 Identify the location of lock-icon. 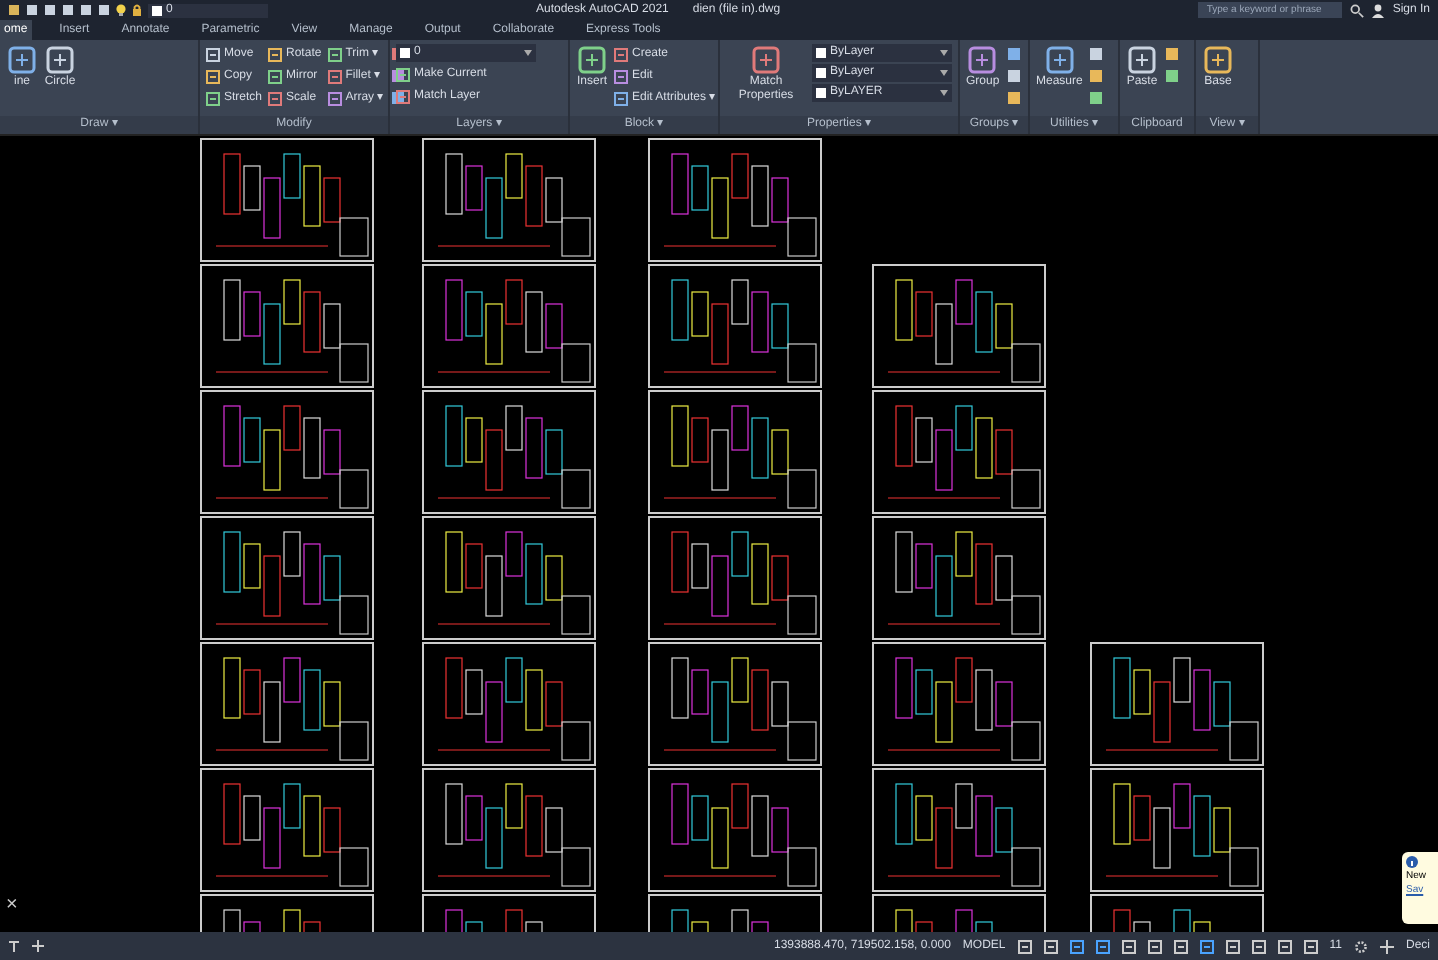
(137, 10).